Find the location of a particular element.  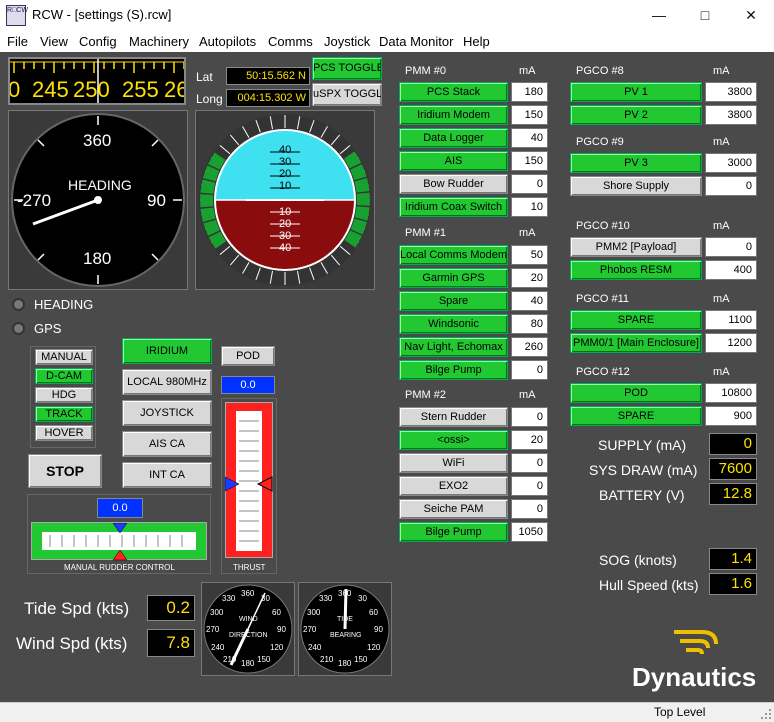

pgco8-channel-button: PV 2 is located at coordinates (636, 115).